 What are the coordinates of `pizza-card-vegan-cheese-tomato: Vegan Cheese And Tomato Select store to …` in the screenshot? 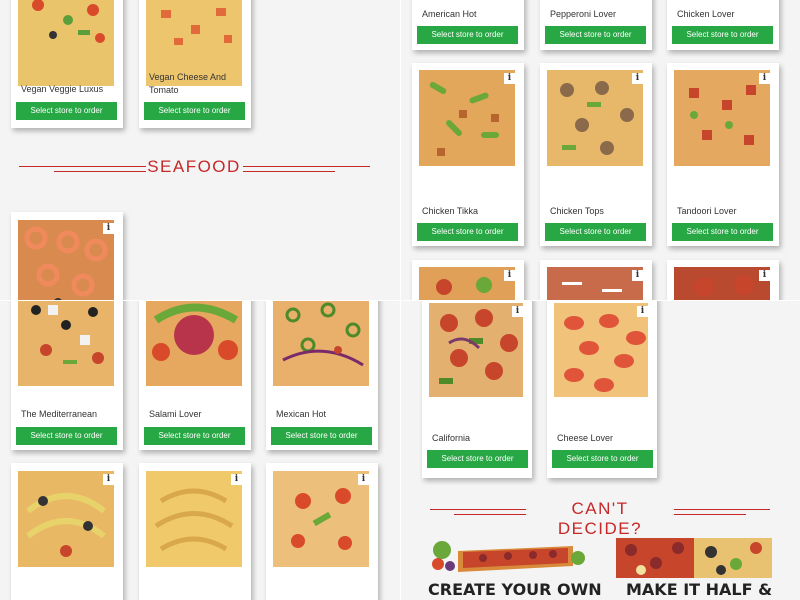 It's located at (195, 64).